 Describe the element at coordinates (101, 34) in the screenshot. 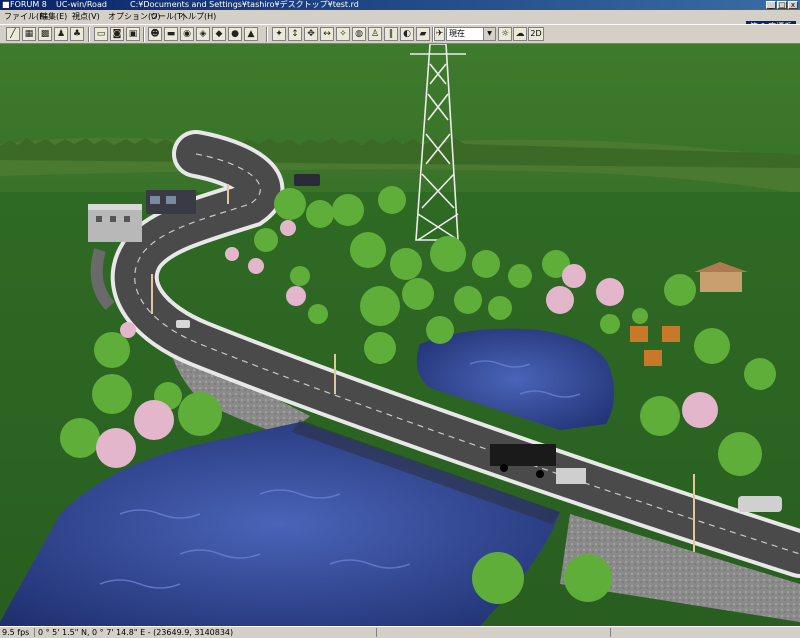

I see `capture-icon: ▭` at that location.